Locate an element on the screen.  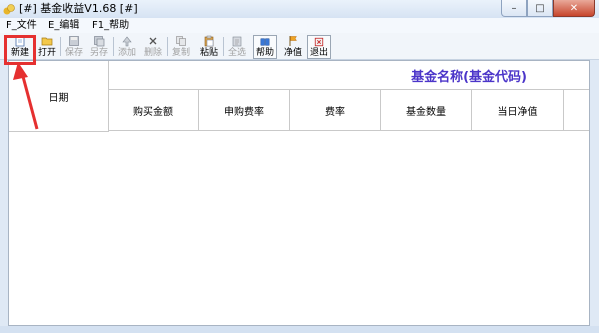
fund-name-header: 基金名称(基金代码) is located at coordinates (348, 75).